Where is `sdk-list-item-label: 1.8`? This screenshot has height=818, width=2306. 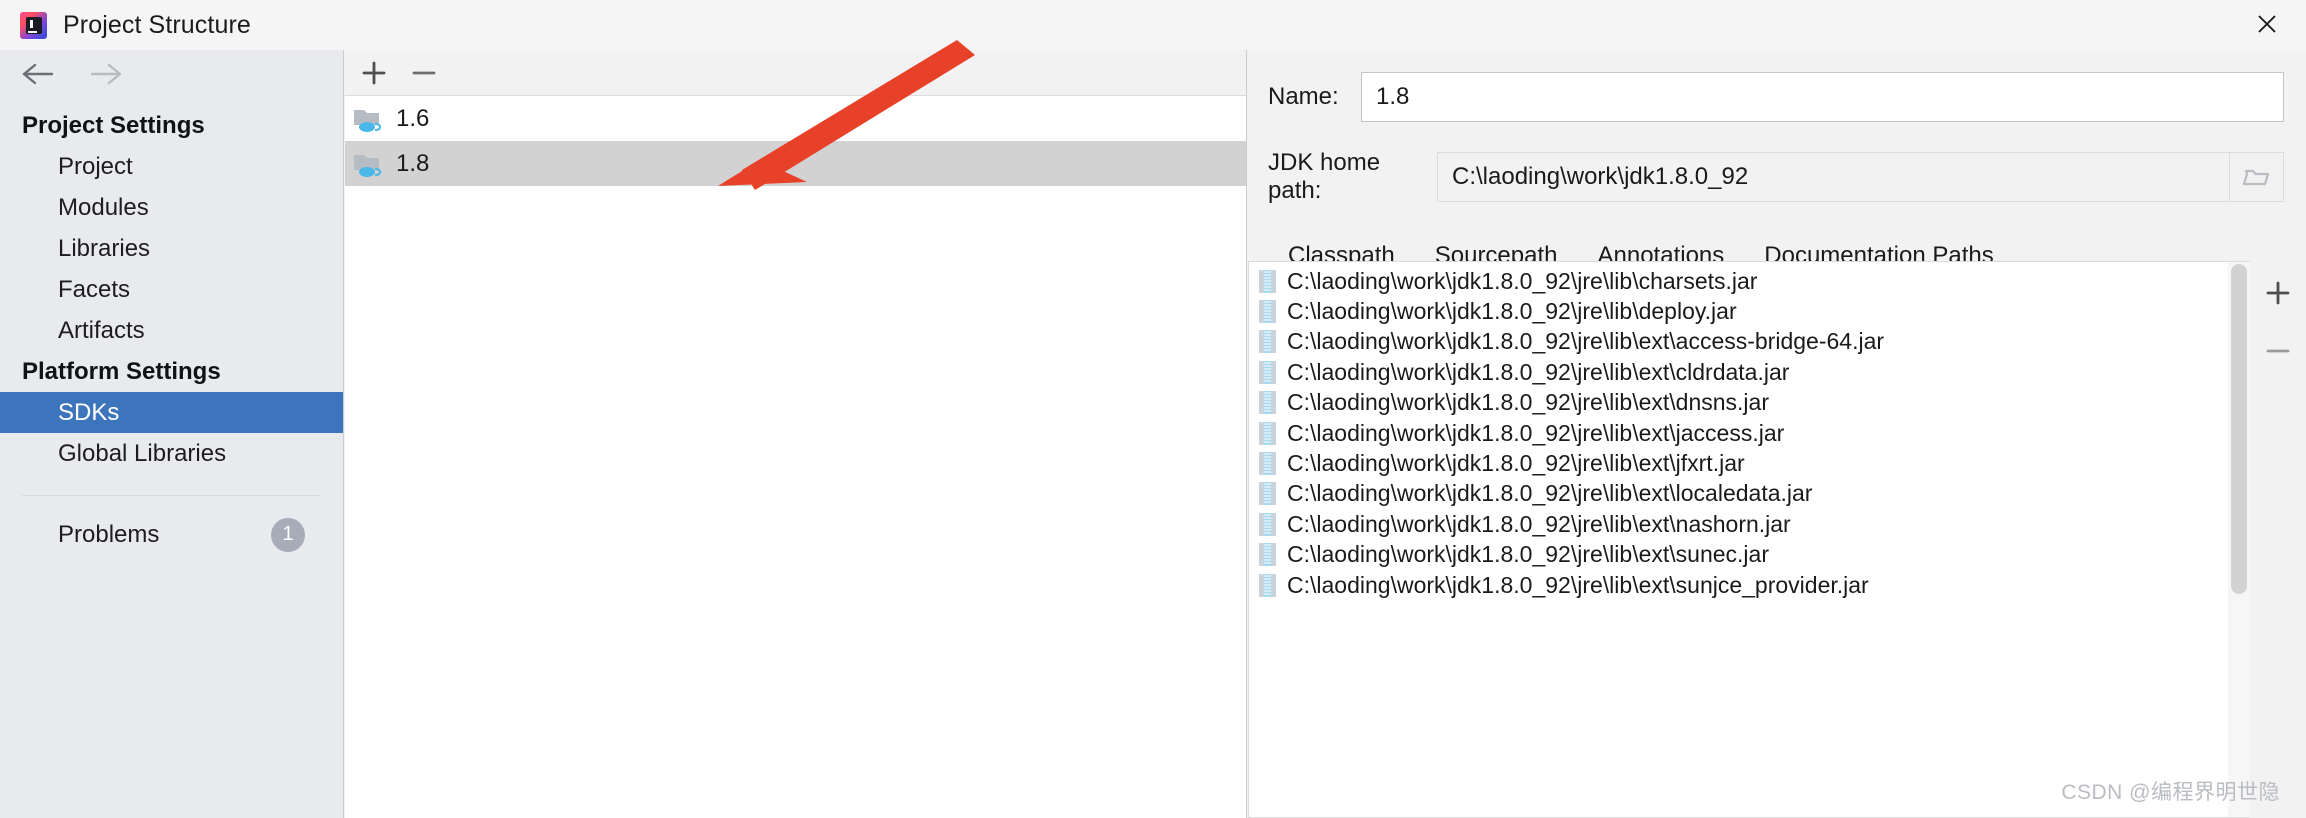 sdk-list-item-label: 1.8 is located at coordinates (413, 163).